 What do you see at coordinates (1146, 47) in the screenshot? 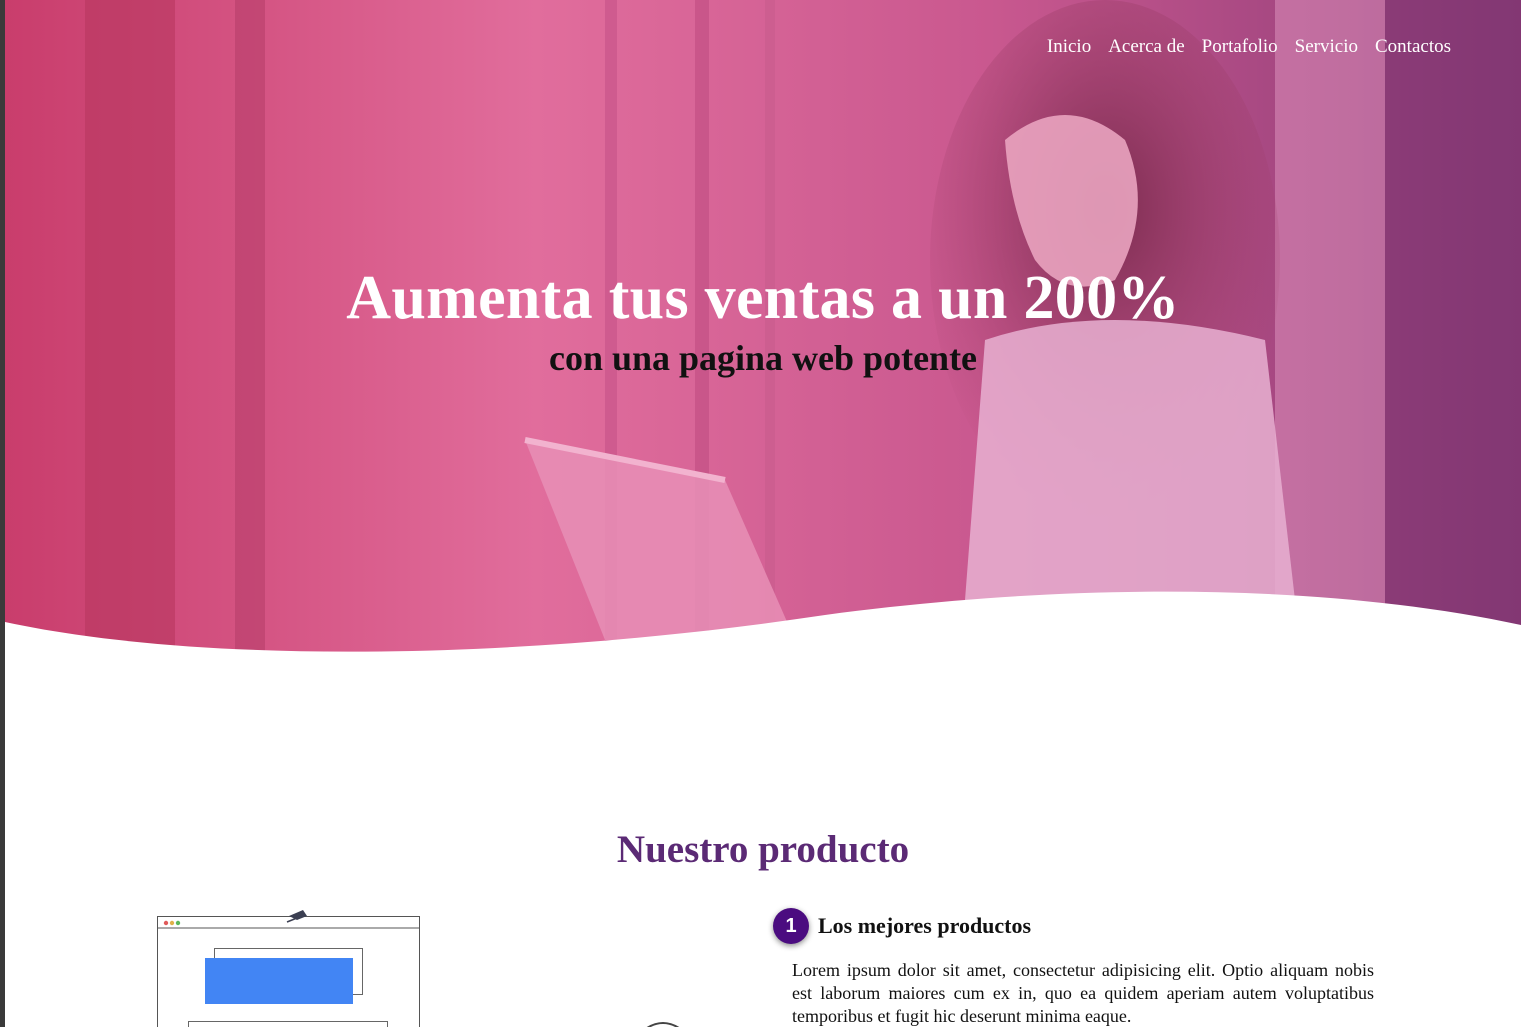
I see `nav-item-acerca-de: Acerca de` at bounding box center [1146, 47].